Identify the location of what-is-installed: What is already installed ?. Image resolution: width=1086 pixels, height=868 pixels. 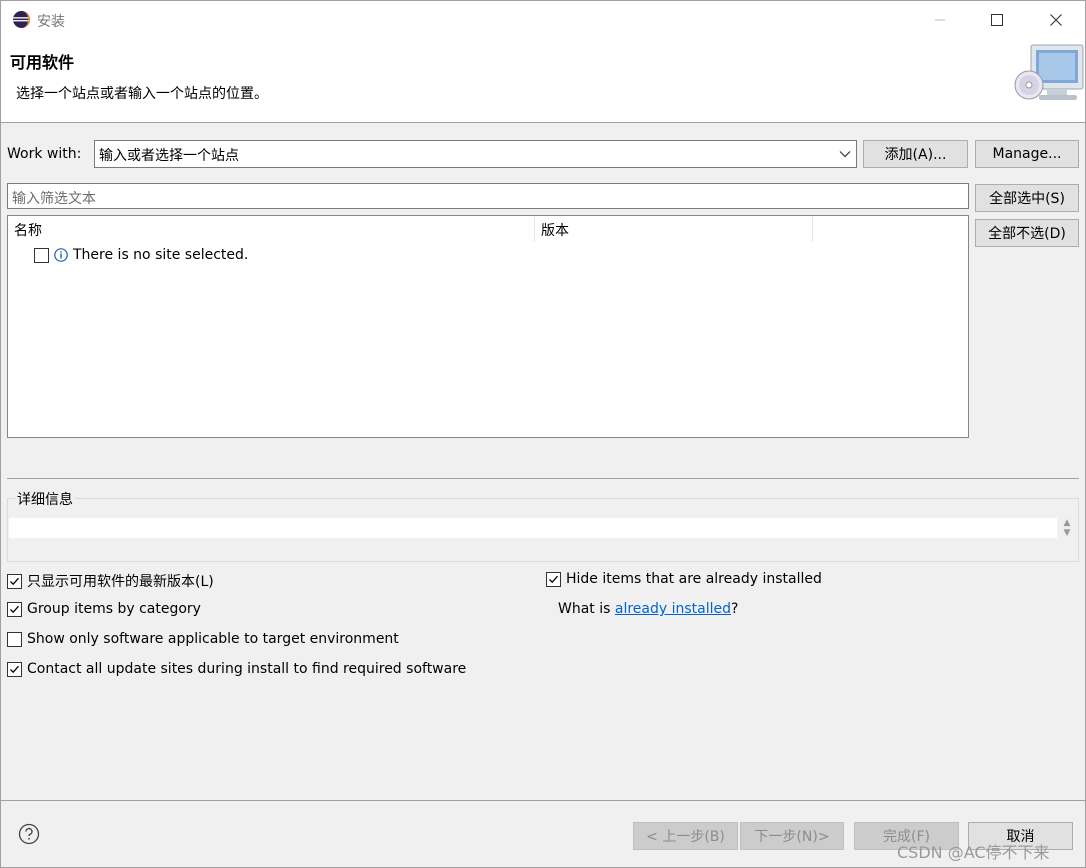
(648, 609).